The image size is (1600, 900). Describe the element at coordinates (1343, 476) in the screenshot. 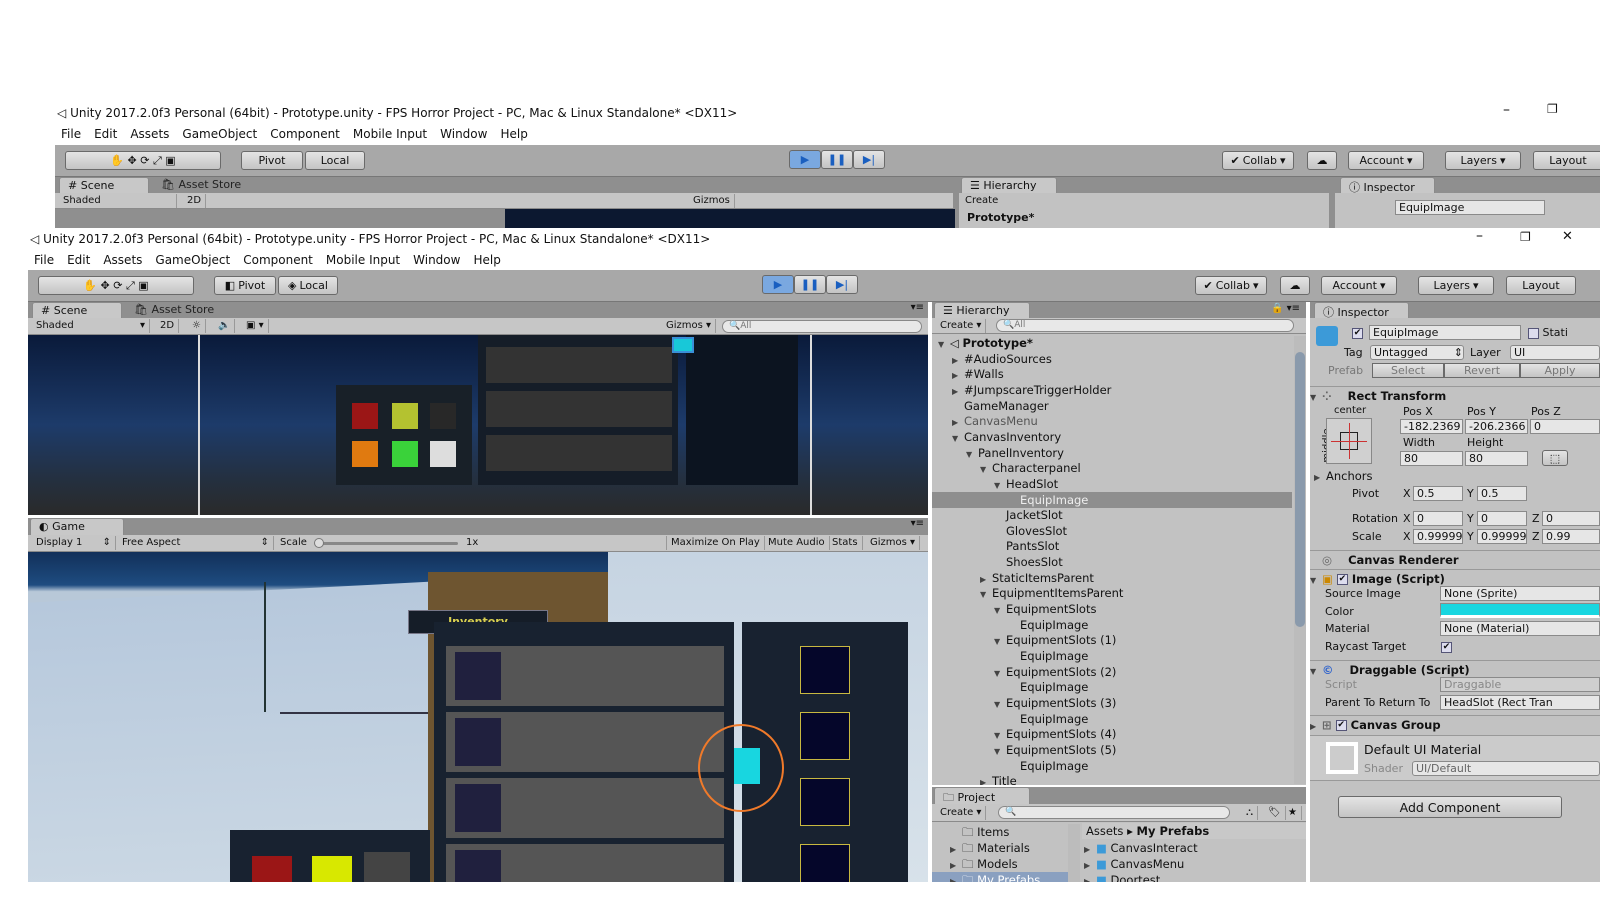

I see `anchors-foldout: ▶ Anchors` at that location.